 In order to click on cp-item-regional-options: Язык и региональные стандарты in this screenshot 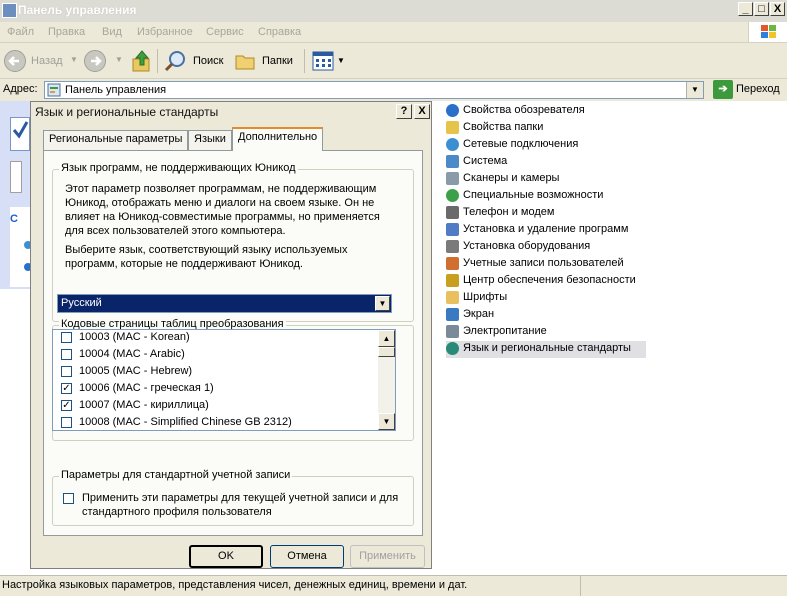, I will do `click(546, 349)`.